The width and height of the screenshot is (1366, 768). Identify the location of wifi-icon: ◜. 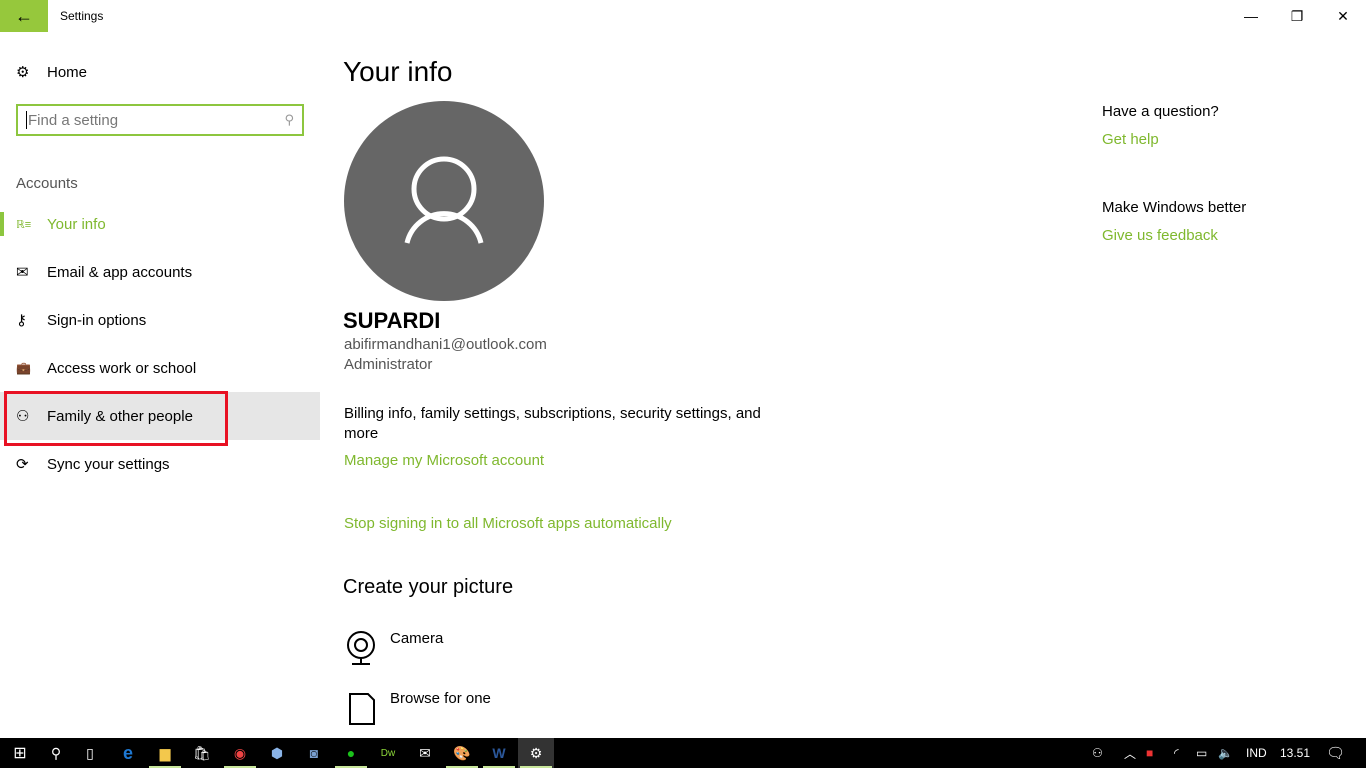
(1176, 753).